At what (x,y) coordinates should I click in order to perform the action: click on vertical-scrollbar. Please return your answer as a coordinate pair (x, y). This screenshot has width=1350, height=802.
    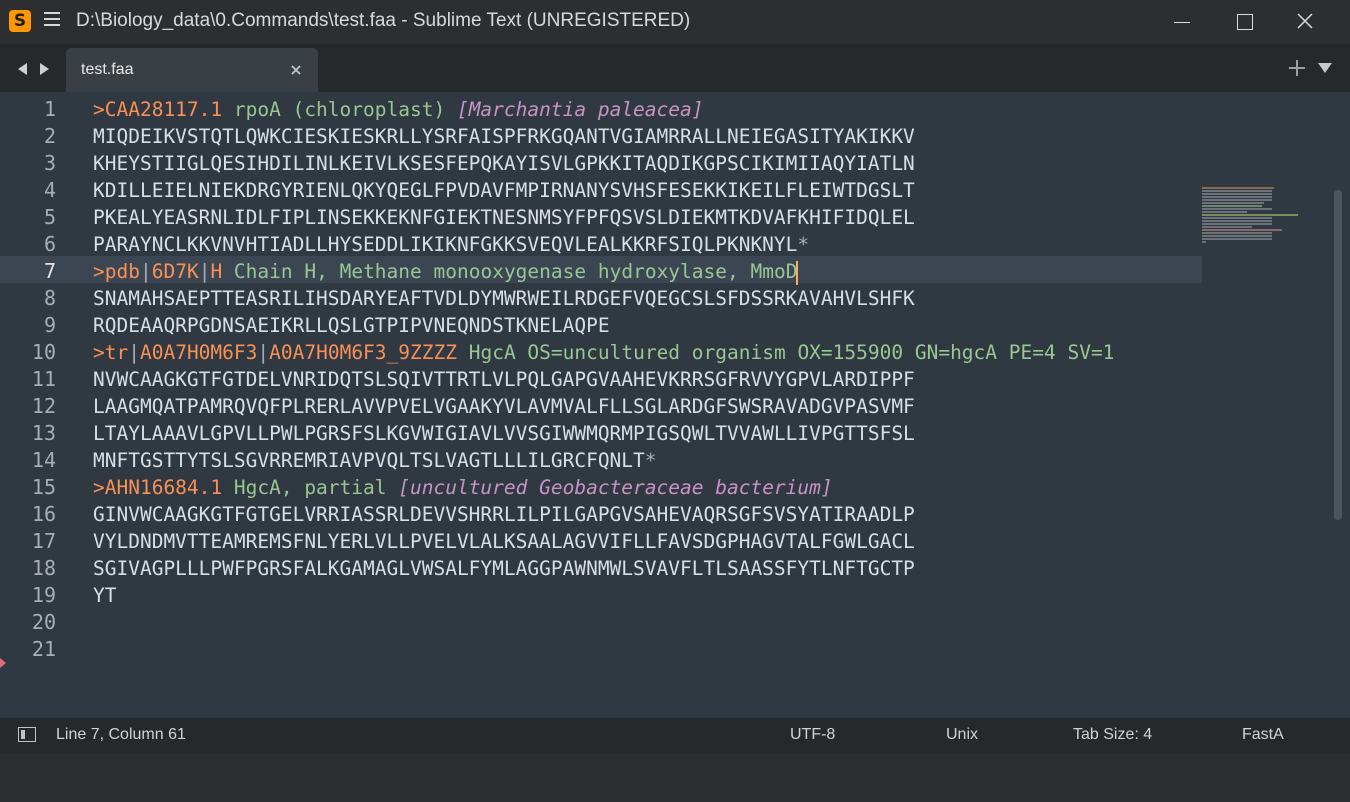
    Looking at the image, I should click on (1338, 496).